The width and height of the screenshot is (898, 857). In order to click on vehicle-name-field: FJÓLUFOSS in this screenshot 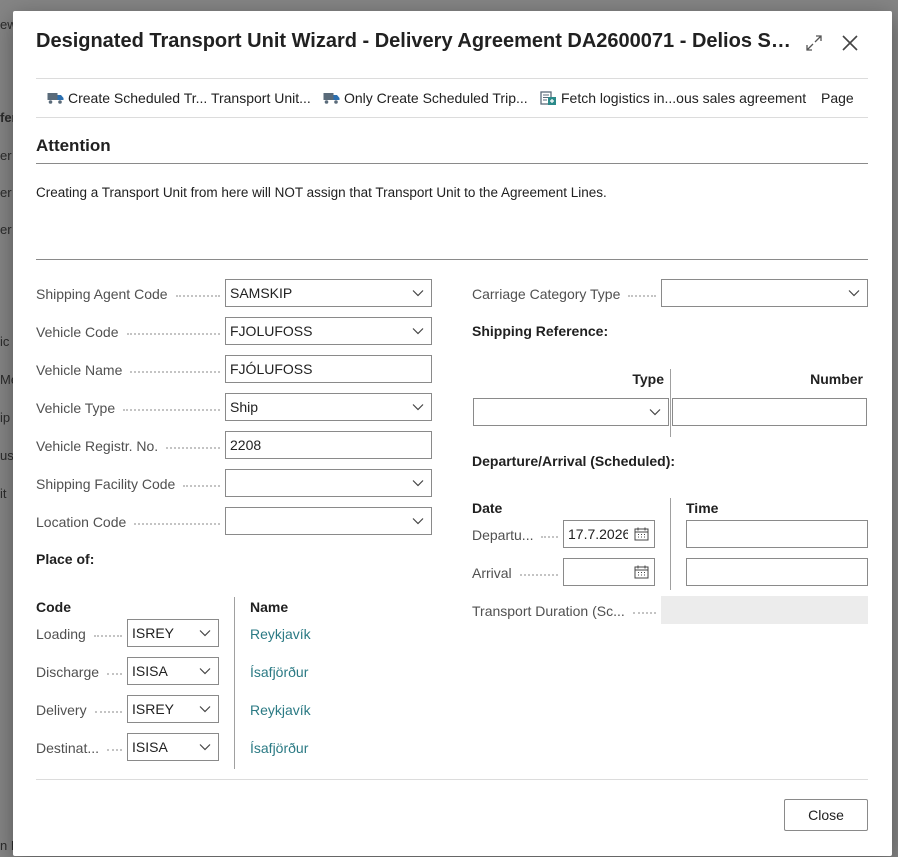, I will do `click(328, 369)`.